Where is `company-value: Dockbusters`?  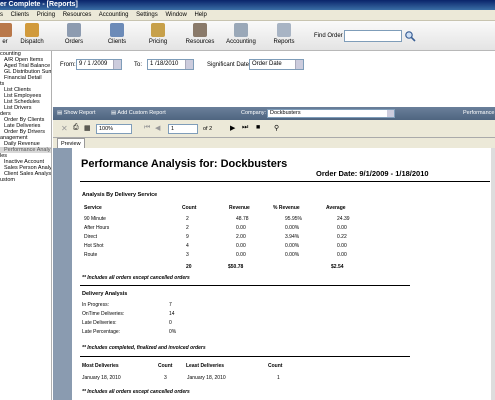
company-value: Dockbusters is located at coordinates (285, 113).